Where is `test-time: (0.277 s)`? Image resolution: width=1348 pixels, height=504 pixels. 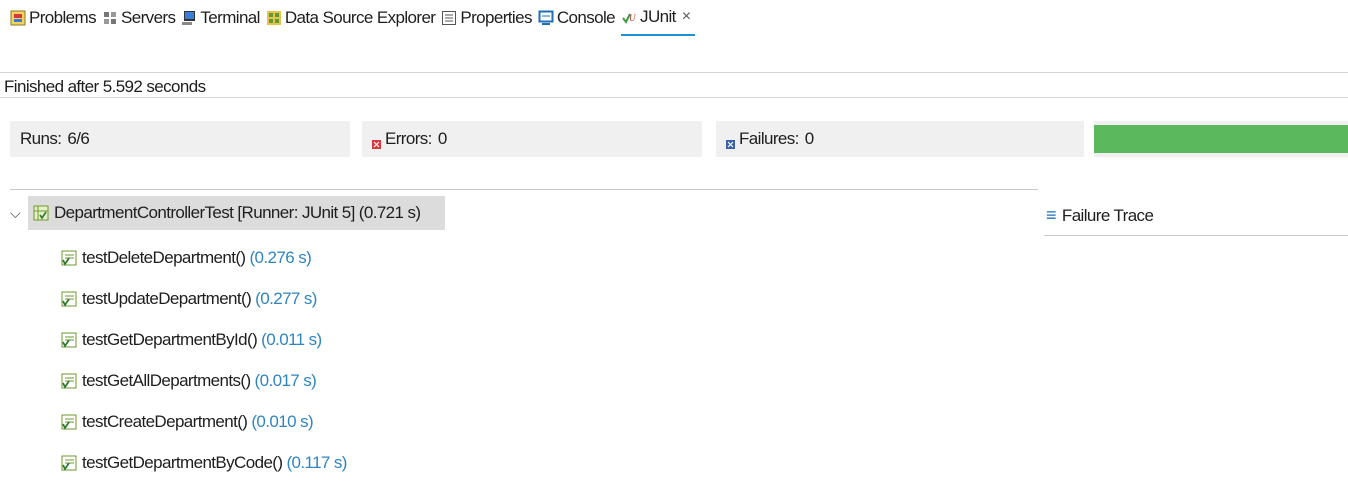
test-time: (0.277 s) is located at coordinates (286, 298).